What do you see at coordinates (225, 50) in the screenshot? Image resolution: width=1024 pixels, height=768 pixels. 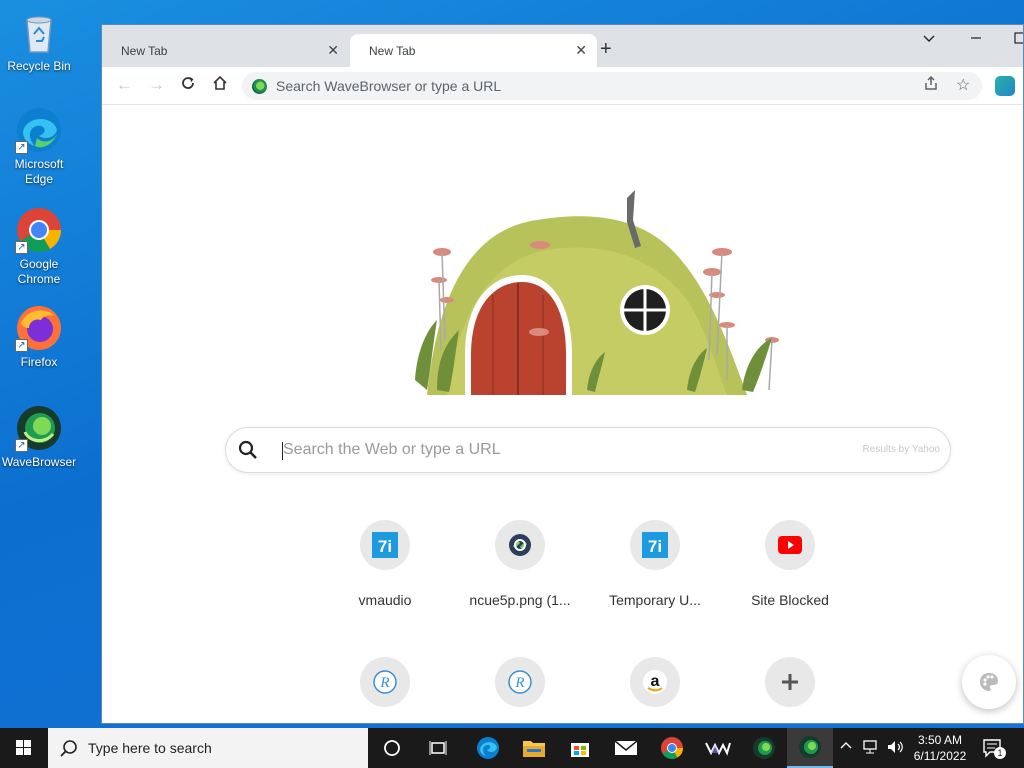 I see `tab-new-tab-1: New Tab ✕` at bounding box center [225, 50].